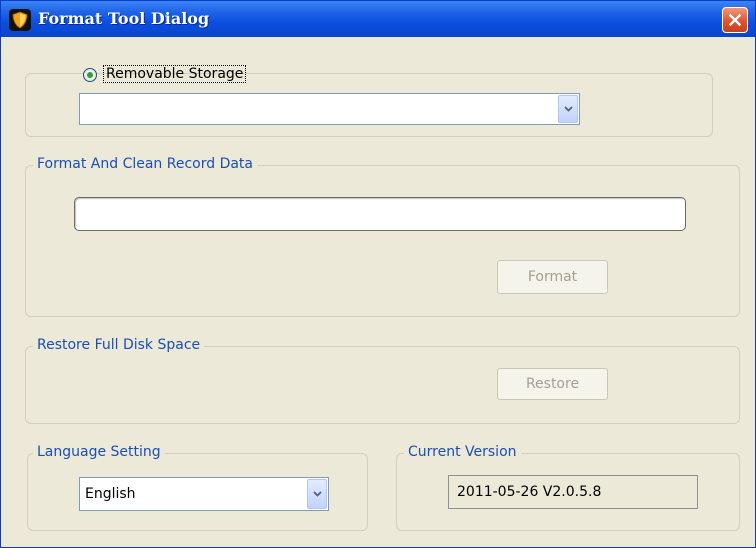  What do you see at coordinates (20, 20) in the screenshot?
I see `shield-icon` at bounding box center [20, 20].